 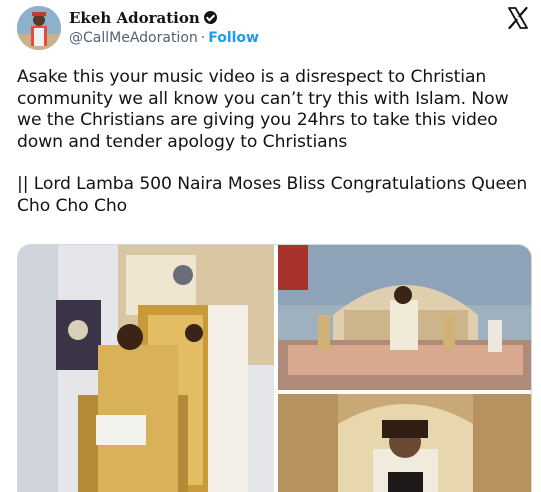 I want to click on tweet-header: Ekeh Adoration @CallMeAdoration · Follow, so click(x=274, y=29).